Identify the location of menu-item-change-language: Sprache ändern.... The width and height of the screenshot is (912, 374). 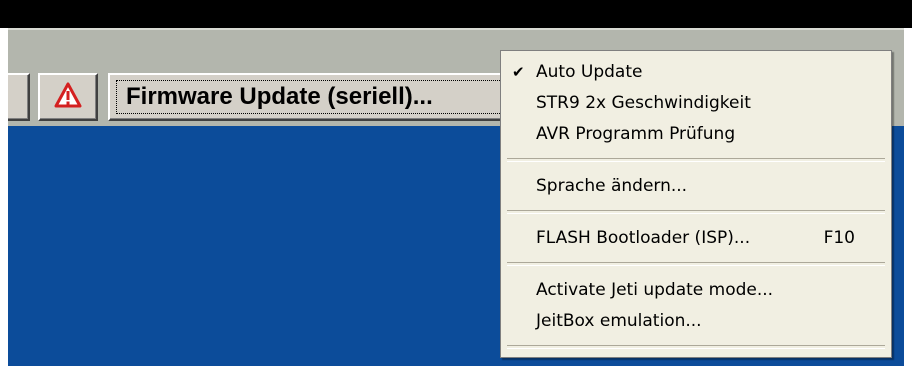
(696, 186).